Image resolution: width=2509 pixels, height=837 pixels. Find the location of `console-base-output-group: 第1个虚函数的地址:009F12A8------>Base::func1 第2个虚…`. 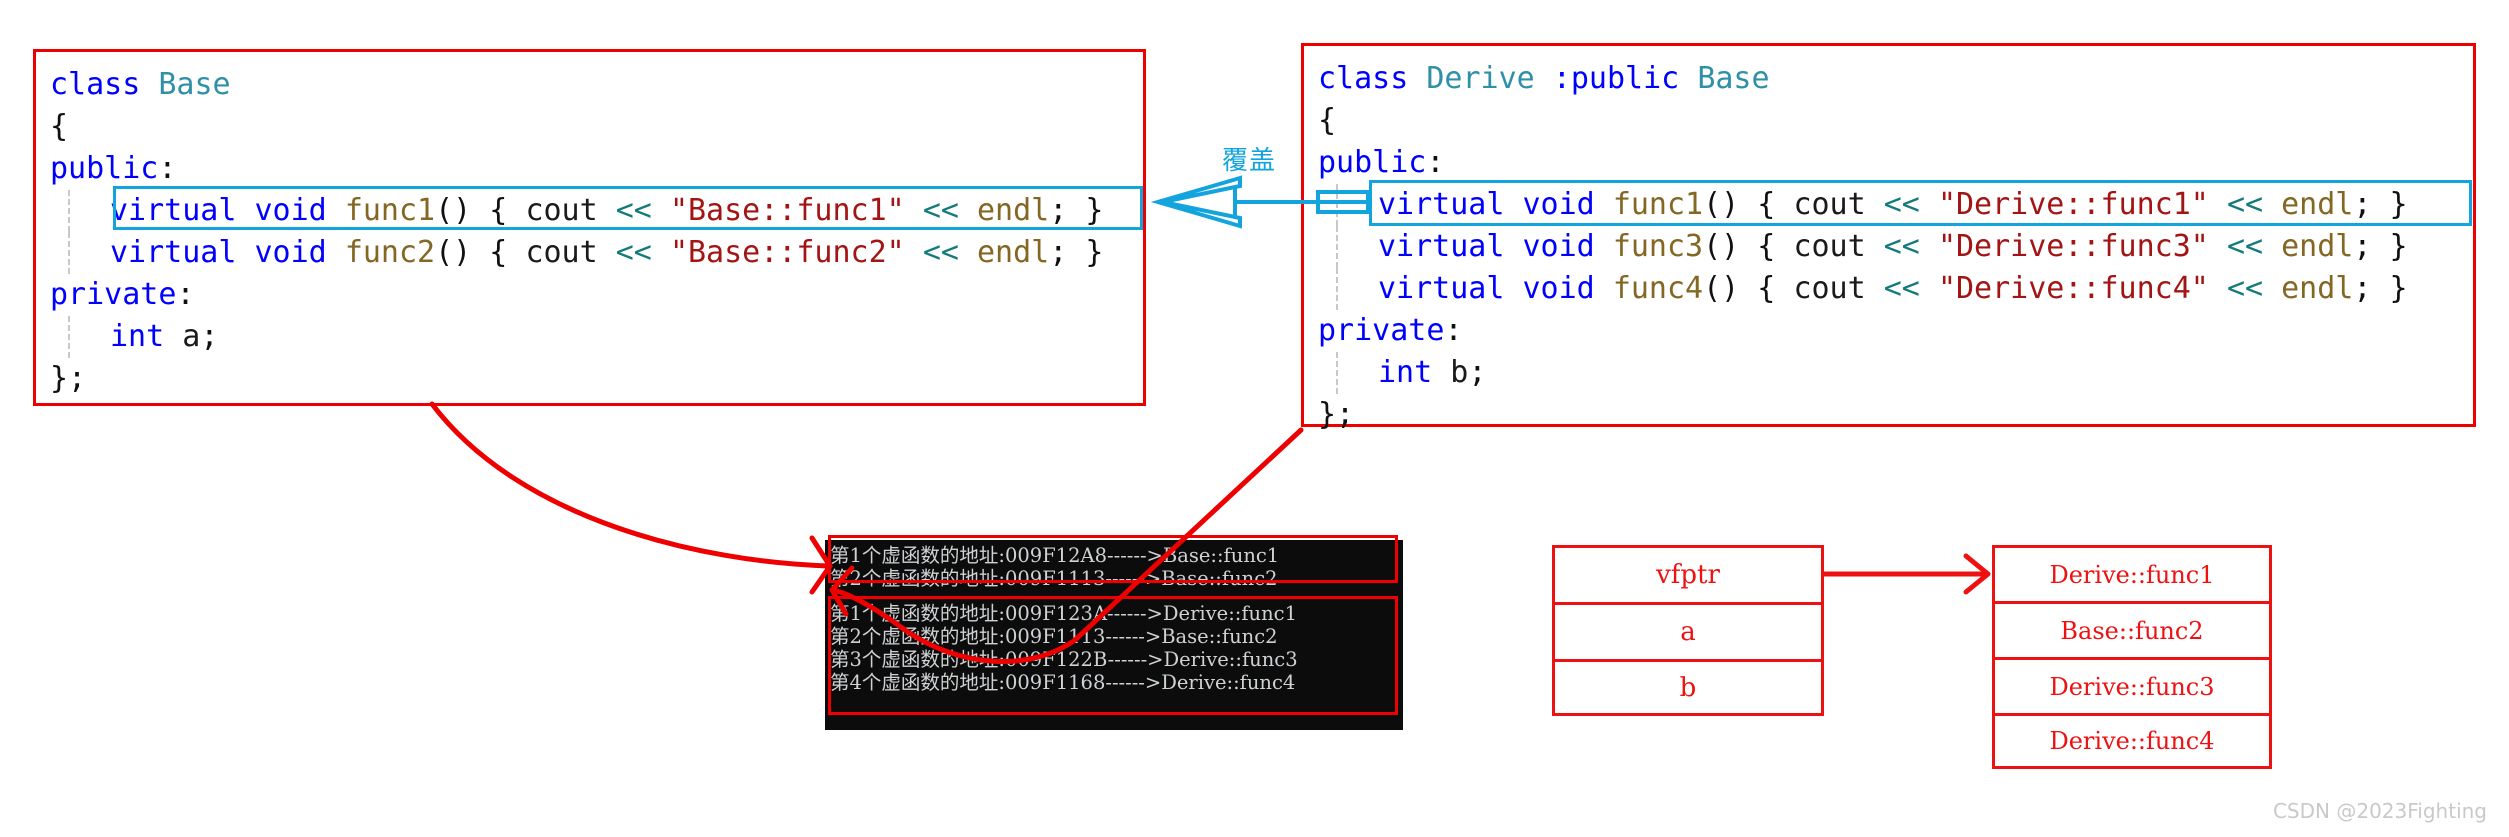

console-base-output-group: 第1个虚函数的地址:009F12A8------>Base::func1 第2个虚… is located at coordinates (1054, 567).